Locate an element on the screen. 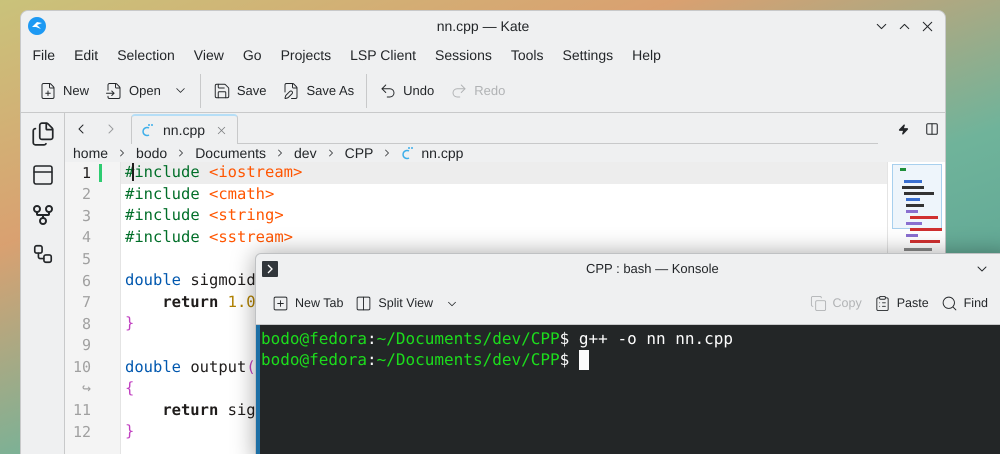 The height and width of the screenshot is (454, 1000). line-number: 12 is located at coordinates (81, 432).